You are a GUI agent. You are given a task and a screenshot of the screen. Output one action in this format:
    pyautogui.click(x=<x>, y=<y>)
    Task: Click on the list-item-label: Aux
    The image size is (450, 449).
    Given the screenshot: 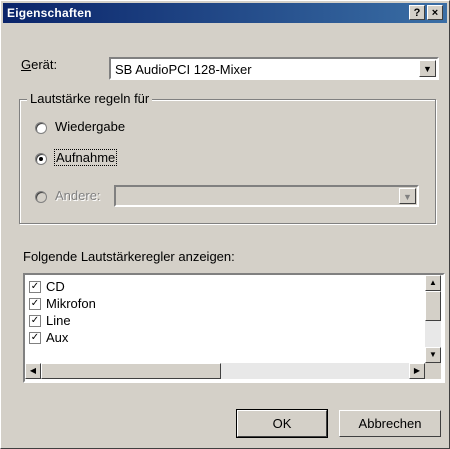 What is the action you would take?
    pyautogui.click(x=57, y=337)
    